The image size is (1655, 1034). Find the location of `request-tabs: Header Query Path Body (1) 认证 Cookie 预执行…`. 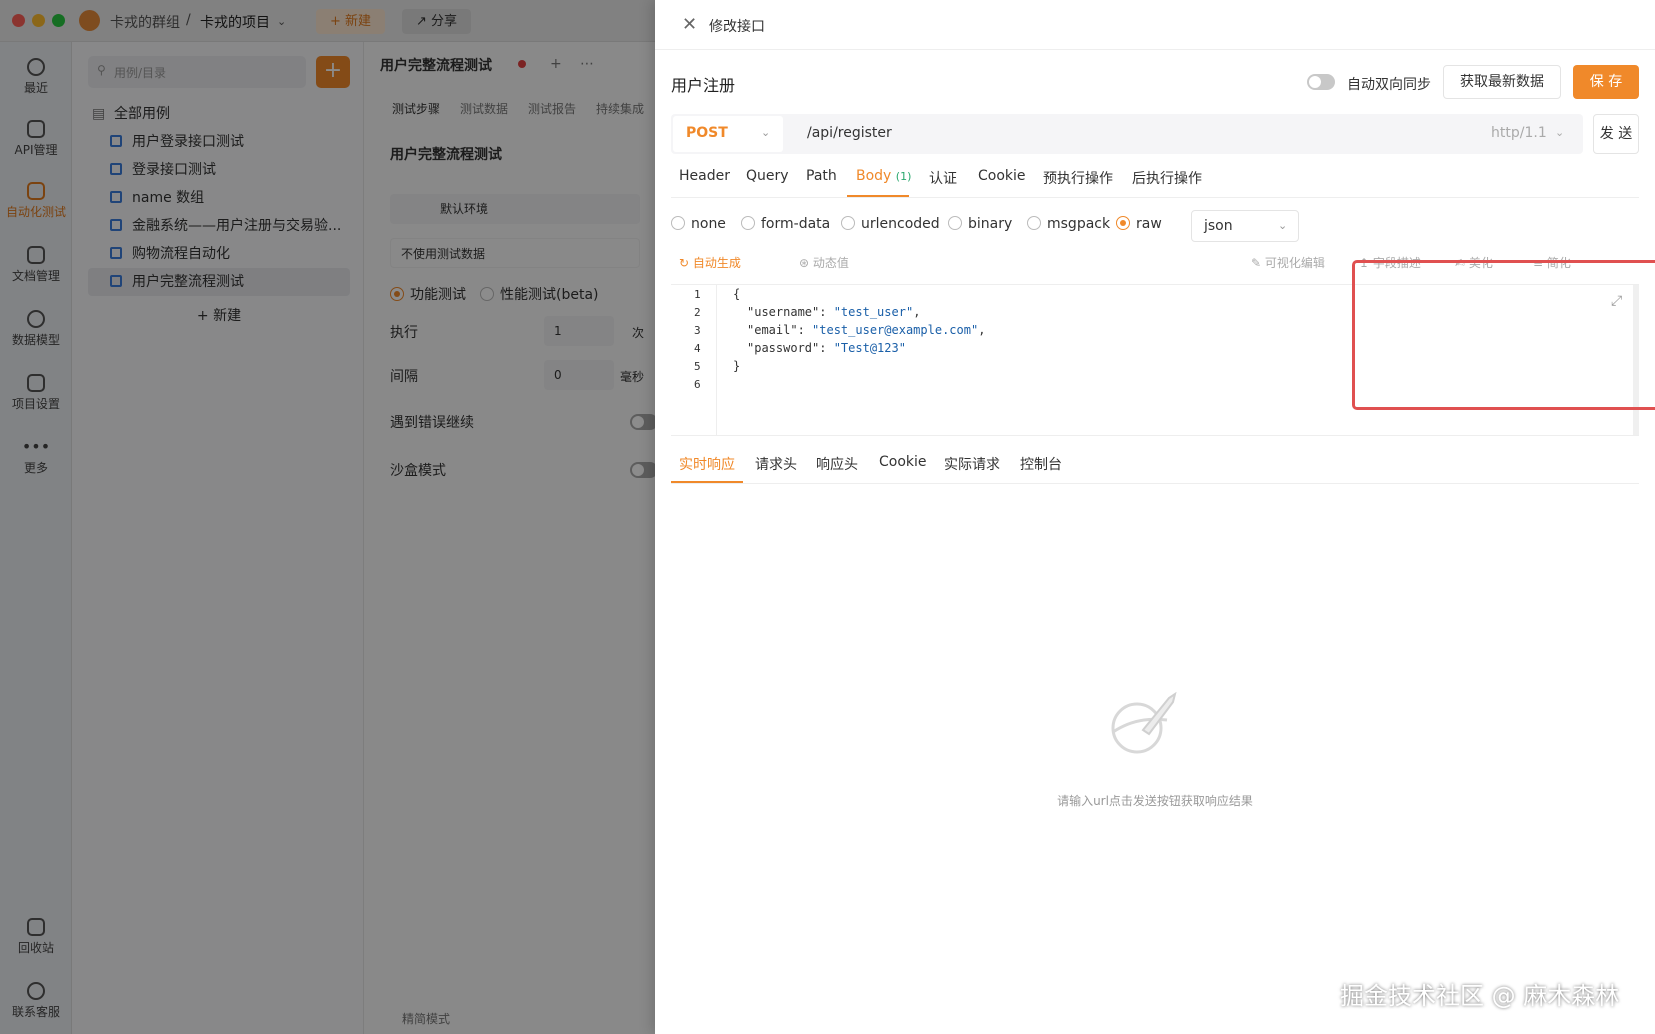

request-tabs: Header Query Path Body (1) 认证 Cookie 预执行… is located at coordinates (1155, 178).